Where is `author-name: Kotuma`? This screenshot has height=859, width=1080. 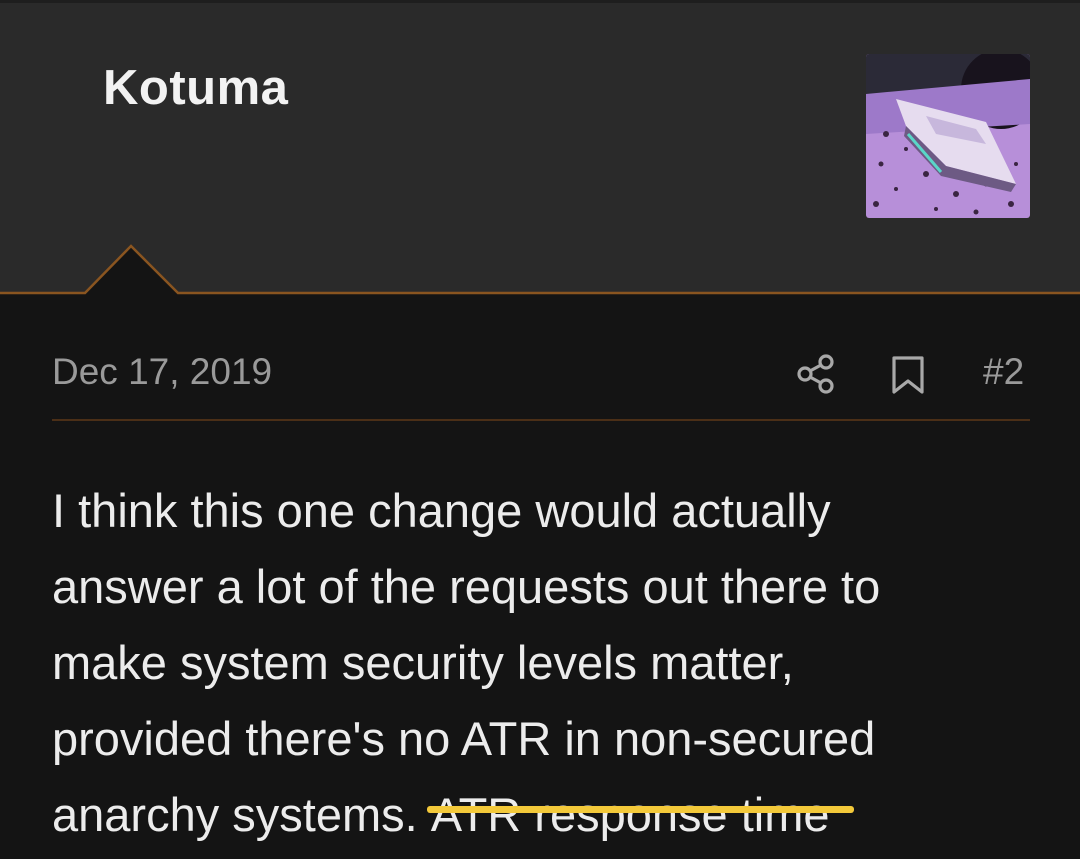 author-name: Kotuma is located at coordinates (195, 88).